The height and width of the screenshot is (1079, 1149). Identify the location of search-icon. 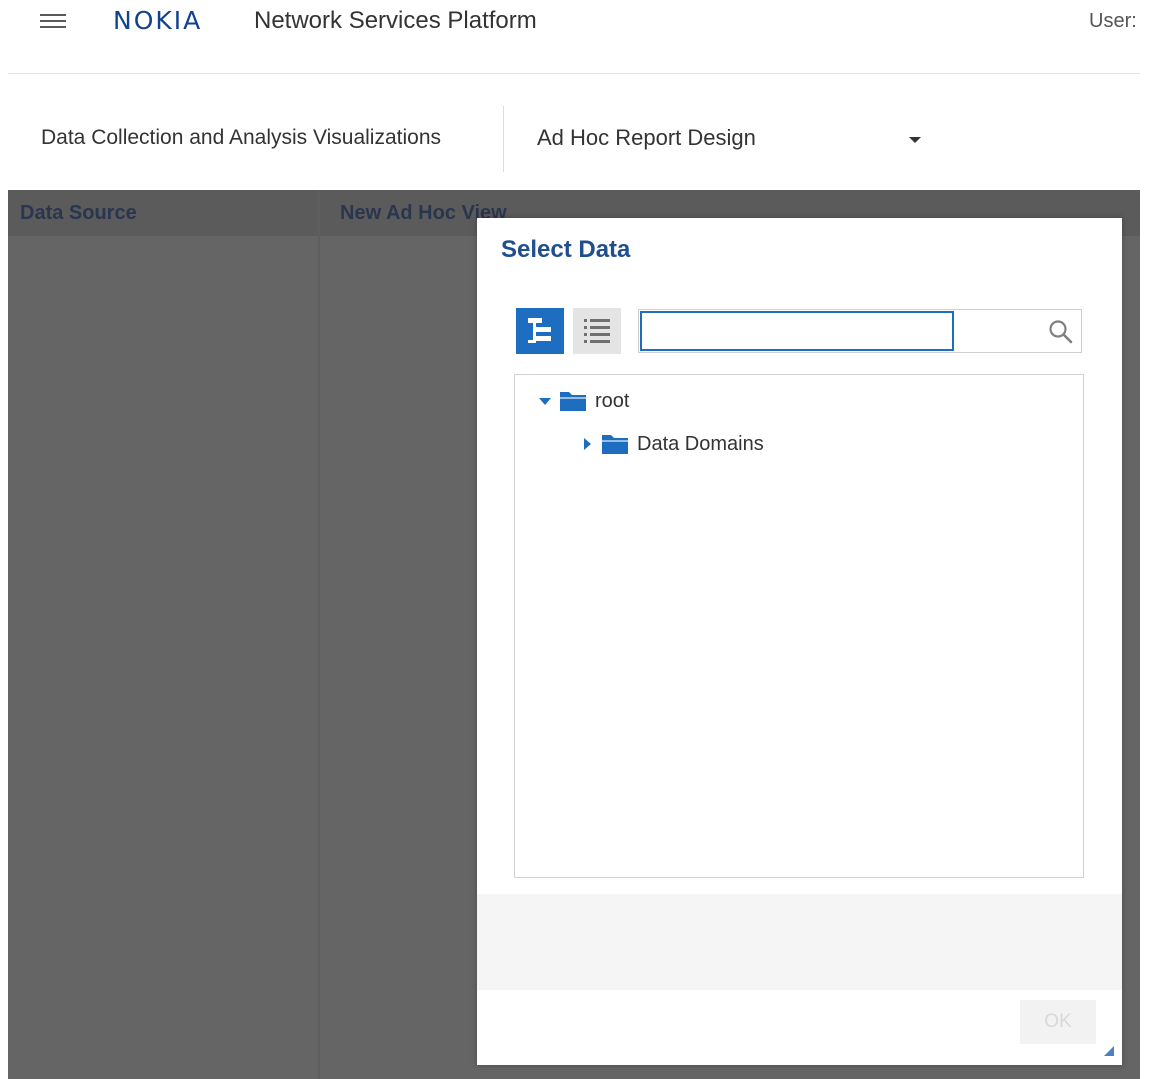
(1061, 332).